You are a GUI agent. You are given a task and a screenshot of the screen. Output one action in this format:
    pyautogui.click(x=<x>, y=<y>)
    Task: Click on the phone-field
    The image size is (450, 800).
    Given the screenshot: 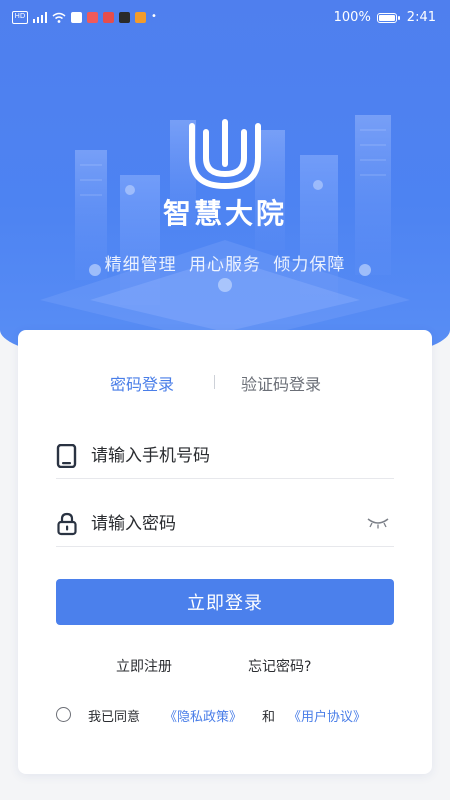 What is the action you would take?
    pyautogui.click(x=225, y=456)
    